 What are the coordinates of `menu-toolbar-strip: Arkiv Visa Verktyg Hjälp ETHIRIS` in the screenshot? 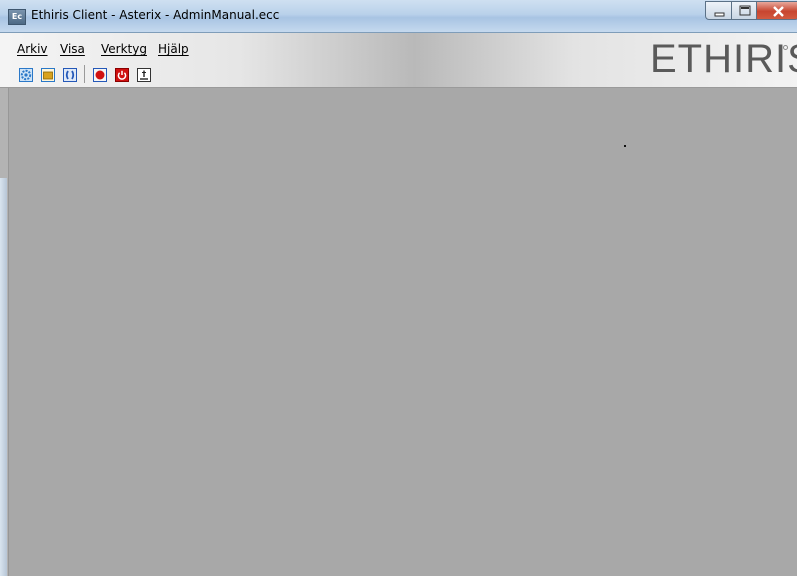 It's located at (398, 60).